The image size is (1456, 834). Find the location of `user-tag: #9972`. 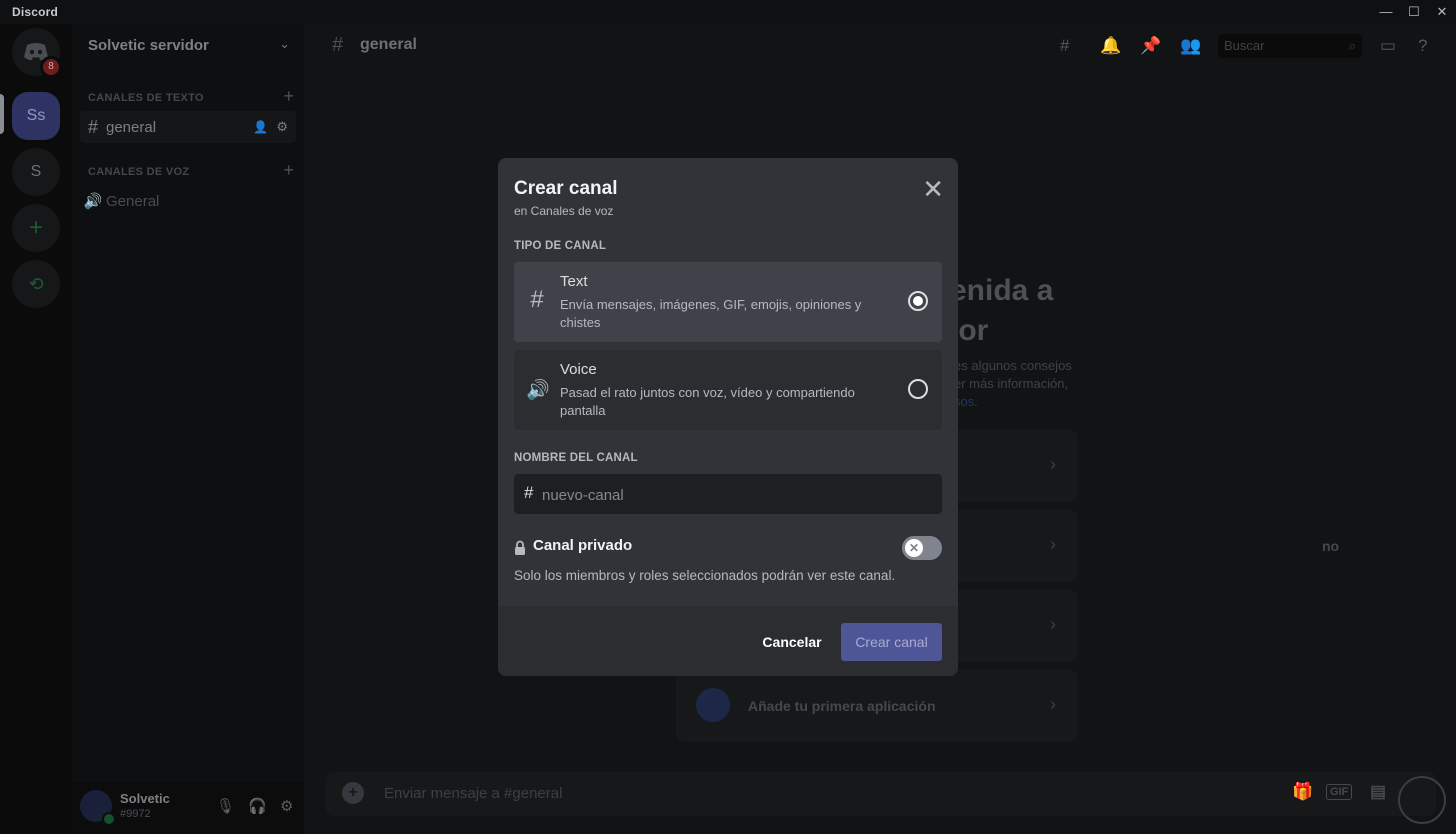

user-tag: #9972 is located at coordinates (135, 814).